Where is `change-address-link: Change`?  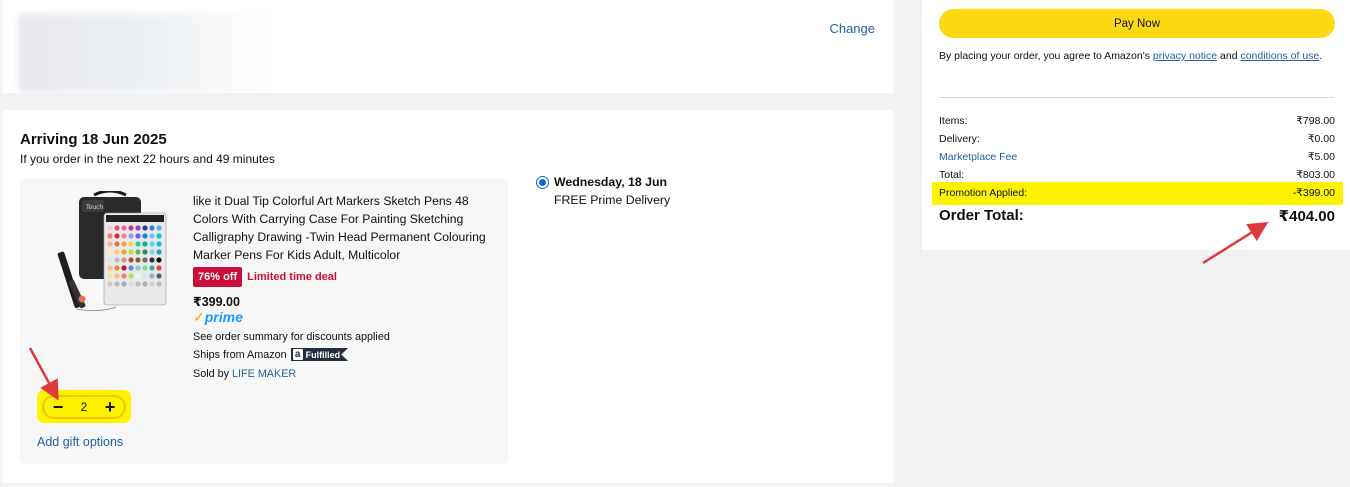
change-address-link: Change is located at coordinates (852, 28).